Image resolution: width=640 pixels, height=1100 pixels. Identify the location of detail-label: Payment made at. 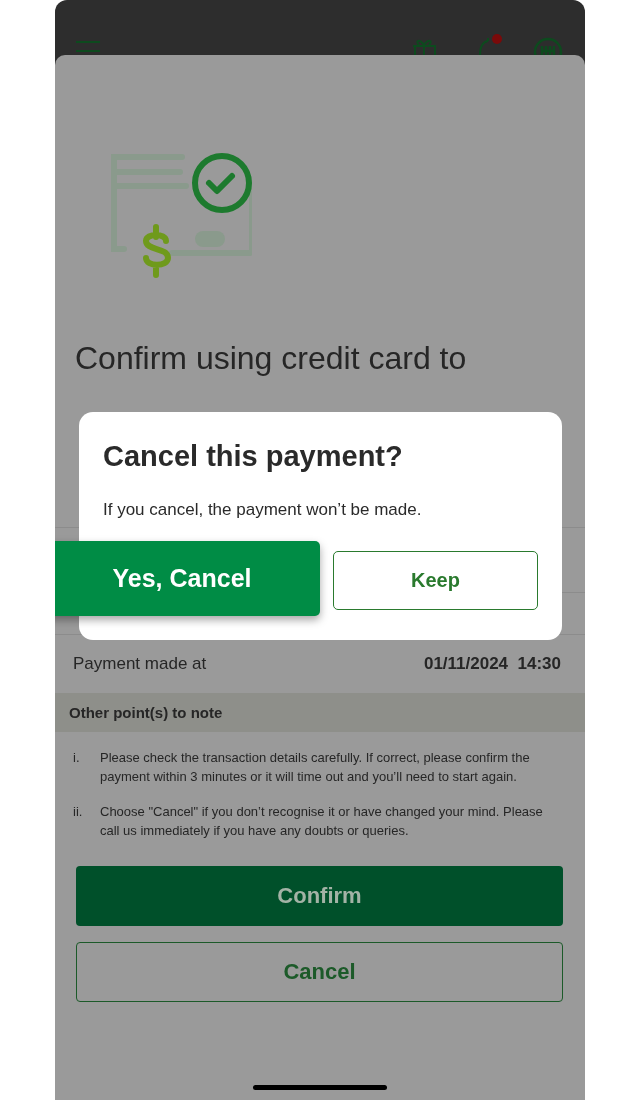
(140, 664).